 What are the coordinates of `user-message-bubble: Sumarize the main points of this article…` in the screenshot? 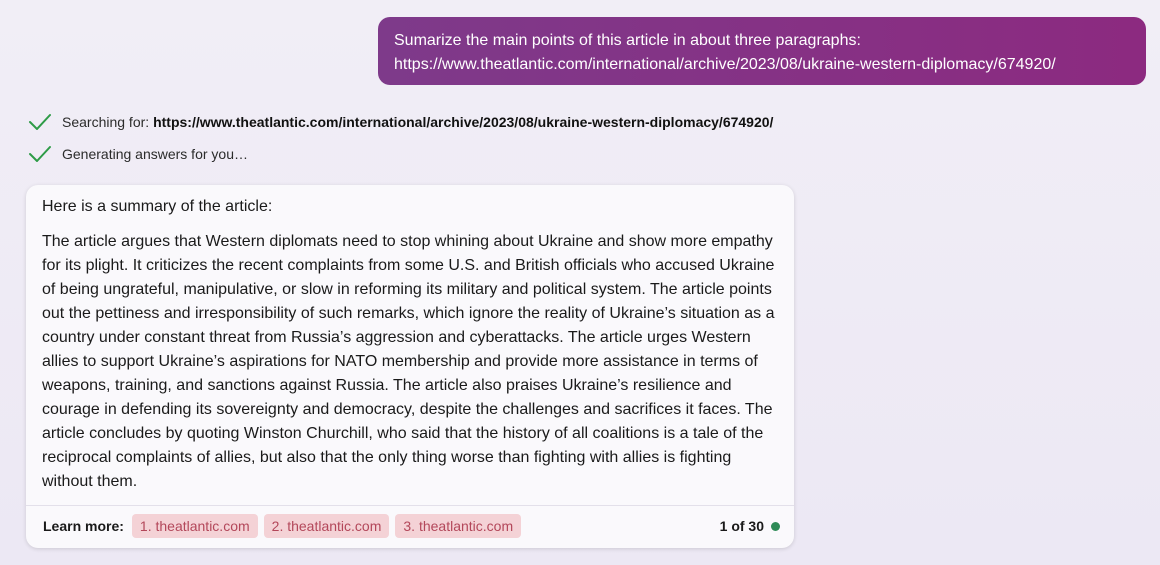 It's located at (762, 51).